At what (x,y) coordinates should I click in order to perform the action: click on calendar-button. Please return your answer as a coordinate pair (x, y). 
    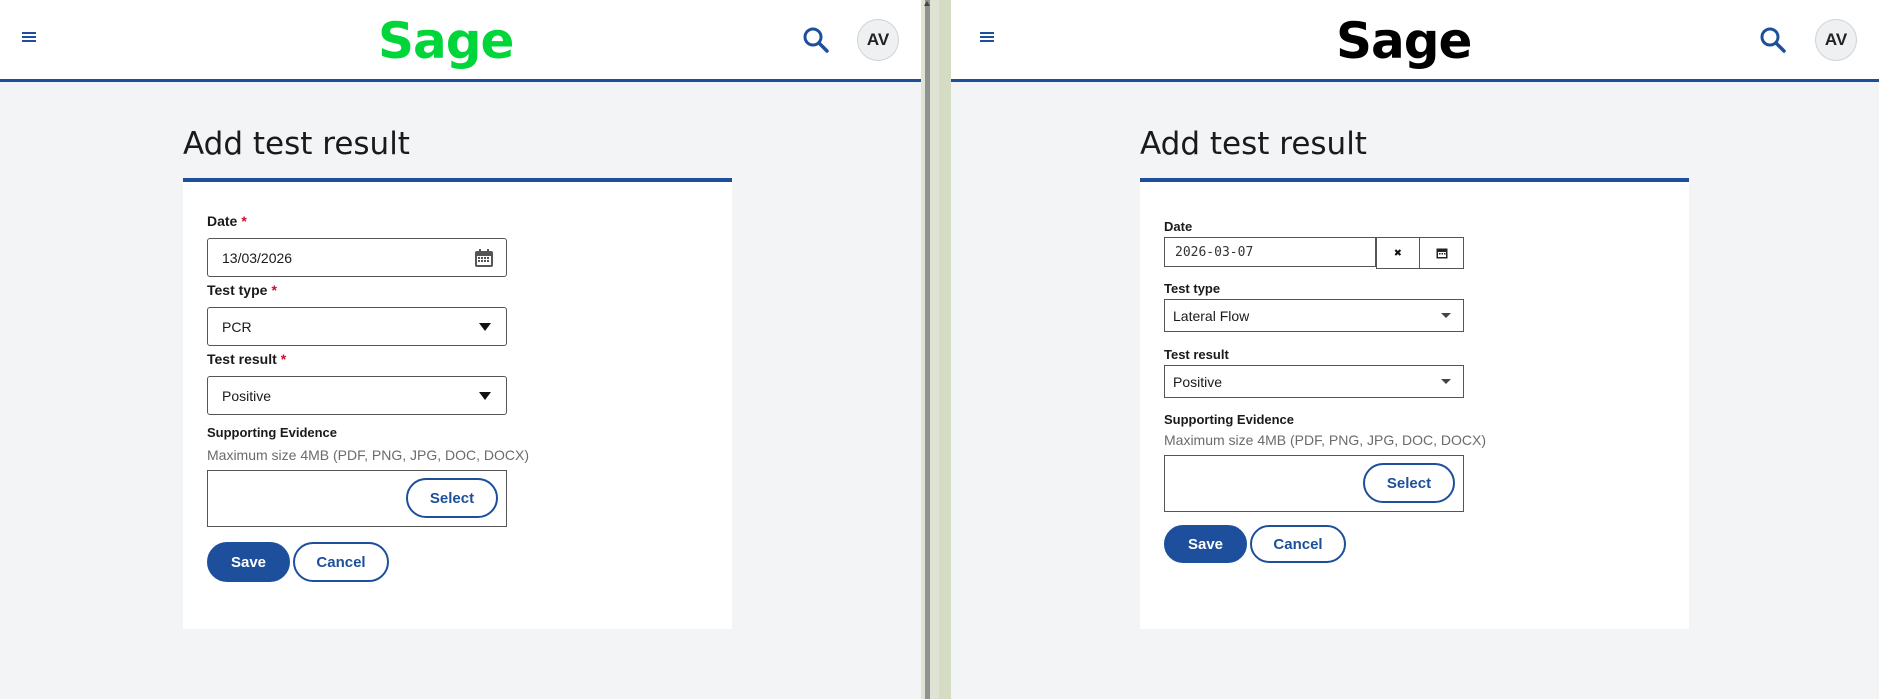
    Looking at the image, I should click on (1441, 253).